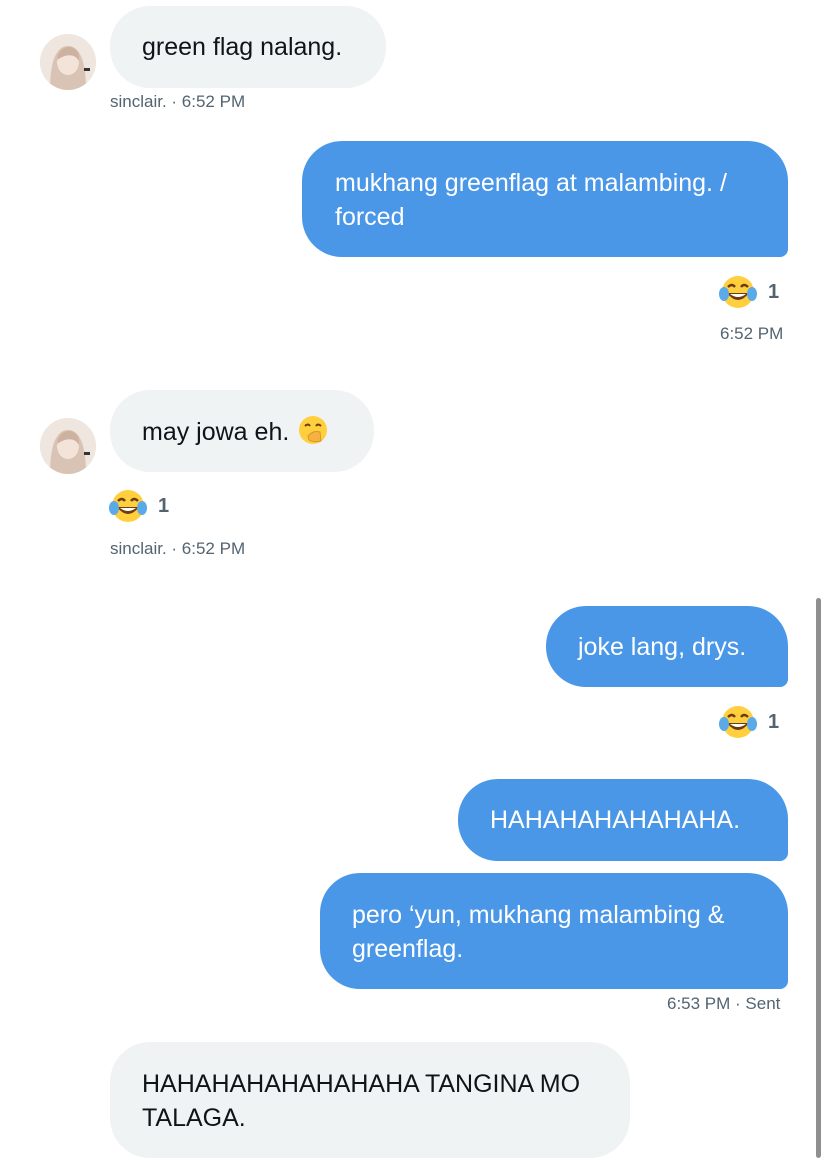  I want to click on message-meta: 6:53 PM · Sent, so click(724, 1003).